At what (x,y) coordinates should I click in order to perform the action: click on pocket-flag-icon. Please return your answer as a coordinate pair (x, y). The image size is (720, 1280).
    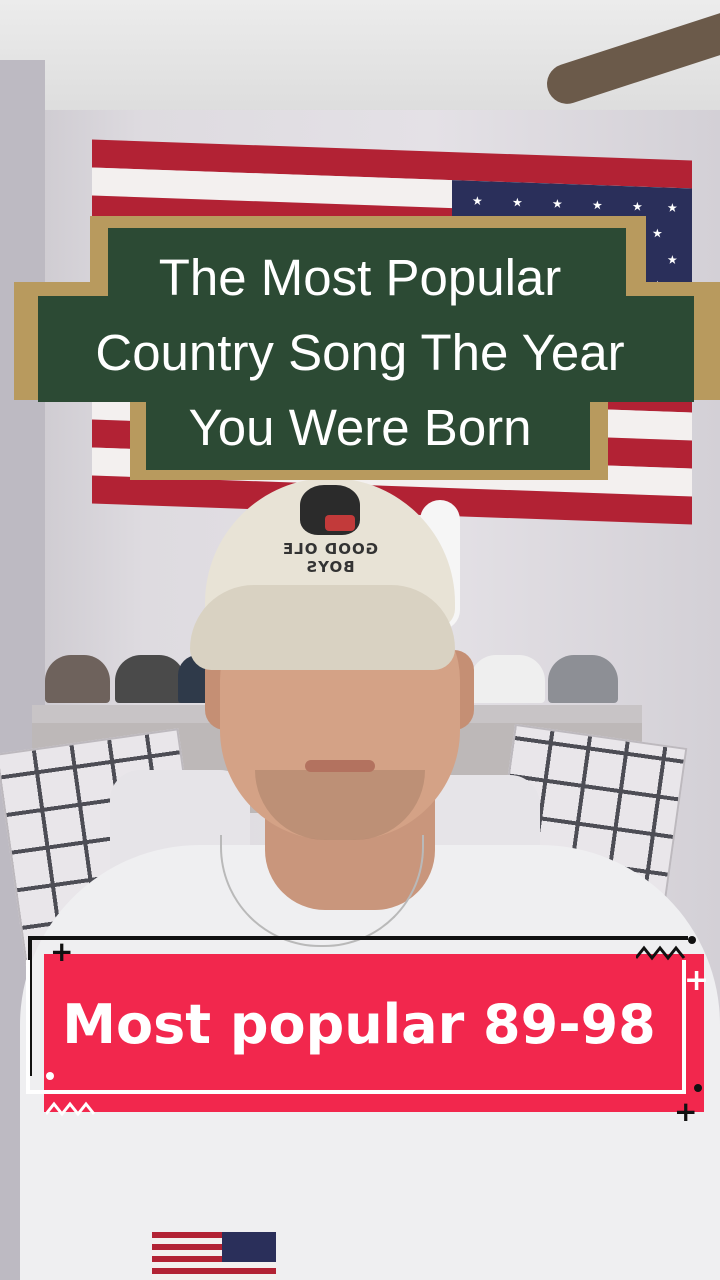
    Looking at the image, I should click on (214, 1256).